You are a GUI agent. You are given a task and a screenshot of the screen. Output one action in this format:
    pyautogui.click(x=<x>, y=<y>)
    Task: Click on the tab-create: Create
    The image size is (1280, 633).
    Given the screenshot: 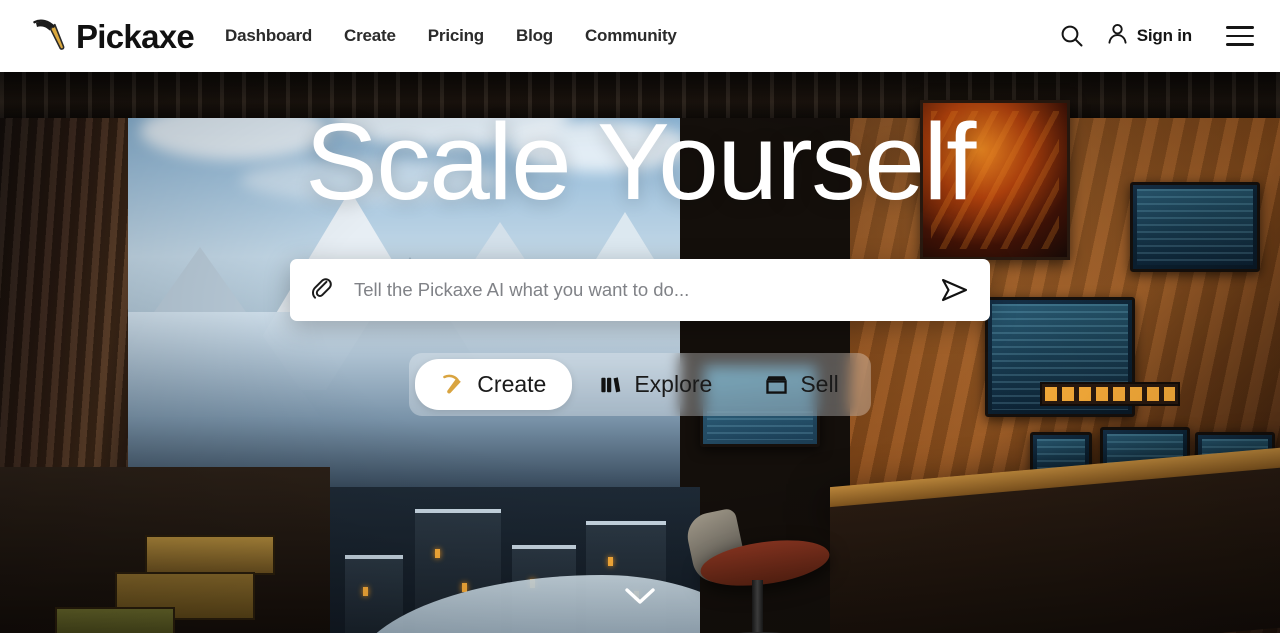 What is the action you would take?
    pyautogui.click(x=494, y=384)
    